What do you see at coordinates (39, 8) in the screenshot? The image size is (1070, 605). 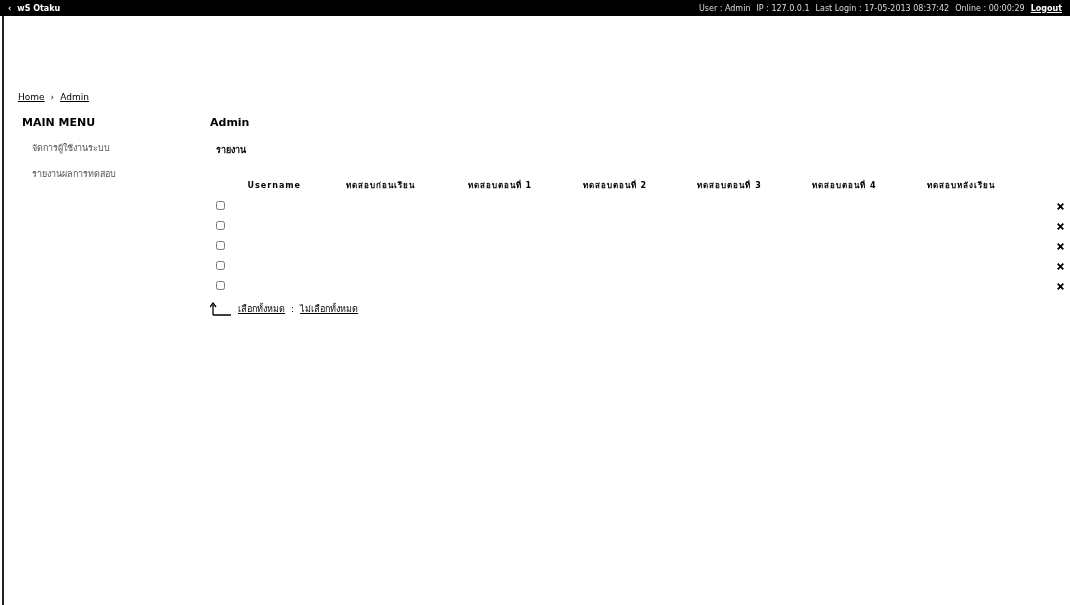 I see `site-name: wS Otaku` at bounding box center [39, 8].